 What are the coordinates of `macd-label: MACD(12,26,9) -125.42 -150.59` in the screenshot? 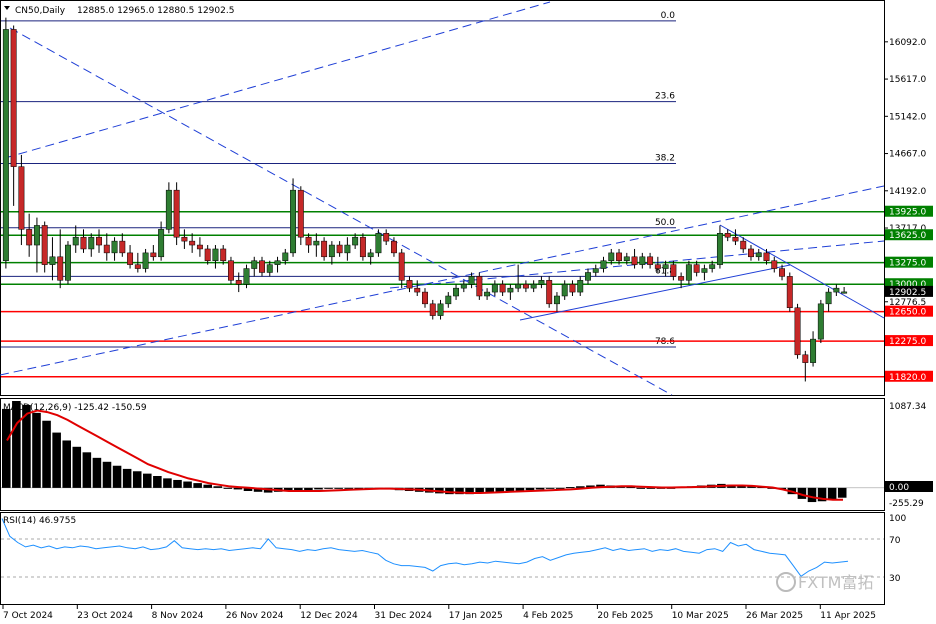 It's located at (75, 408).